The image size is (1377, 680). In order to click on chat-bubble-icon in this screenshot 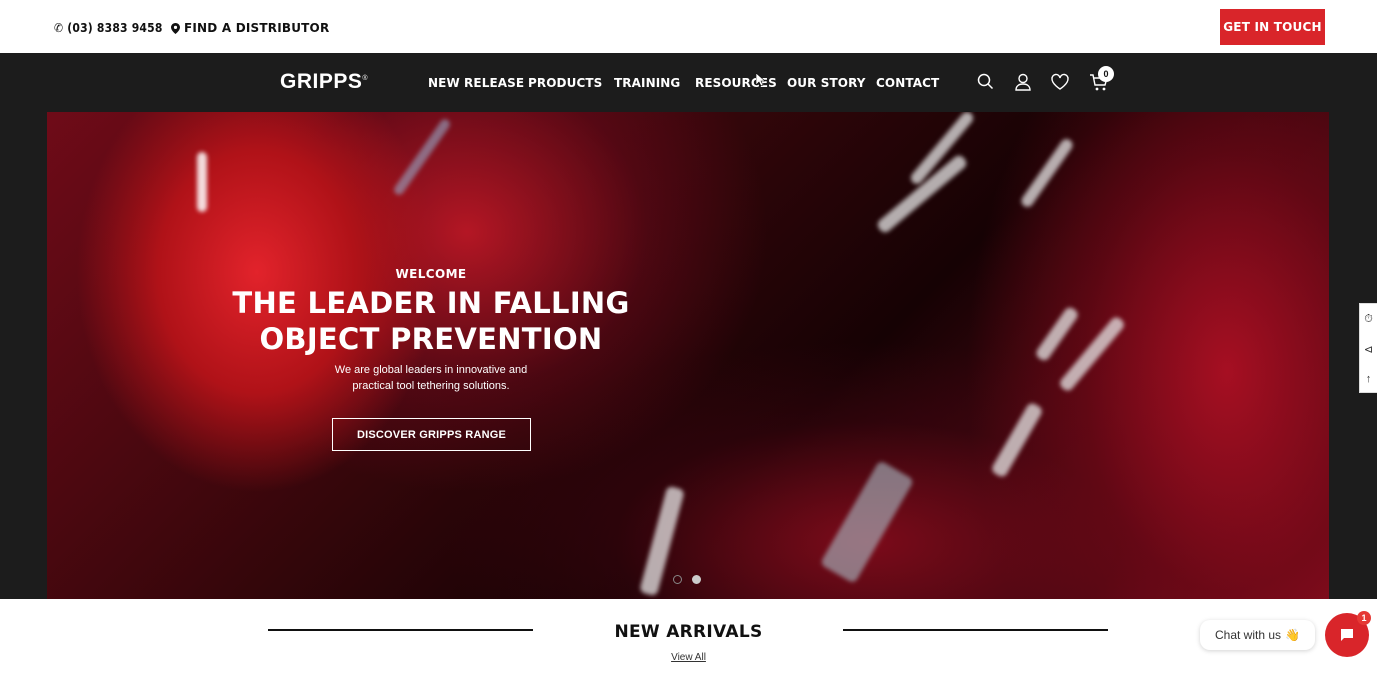, I will do `click(1347, 635)`.